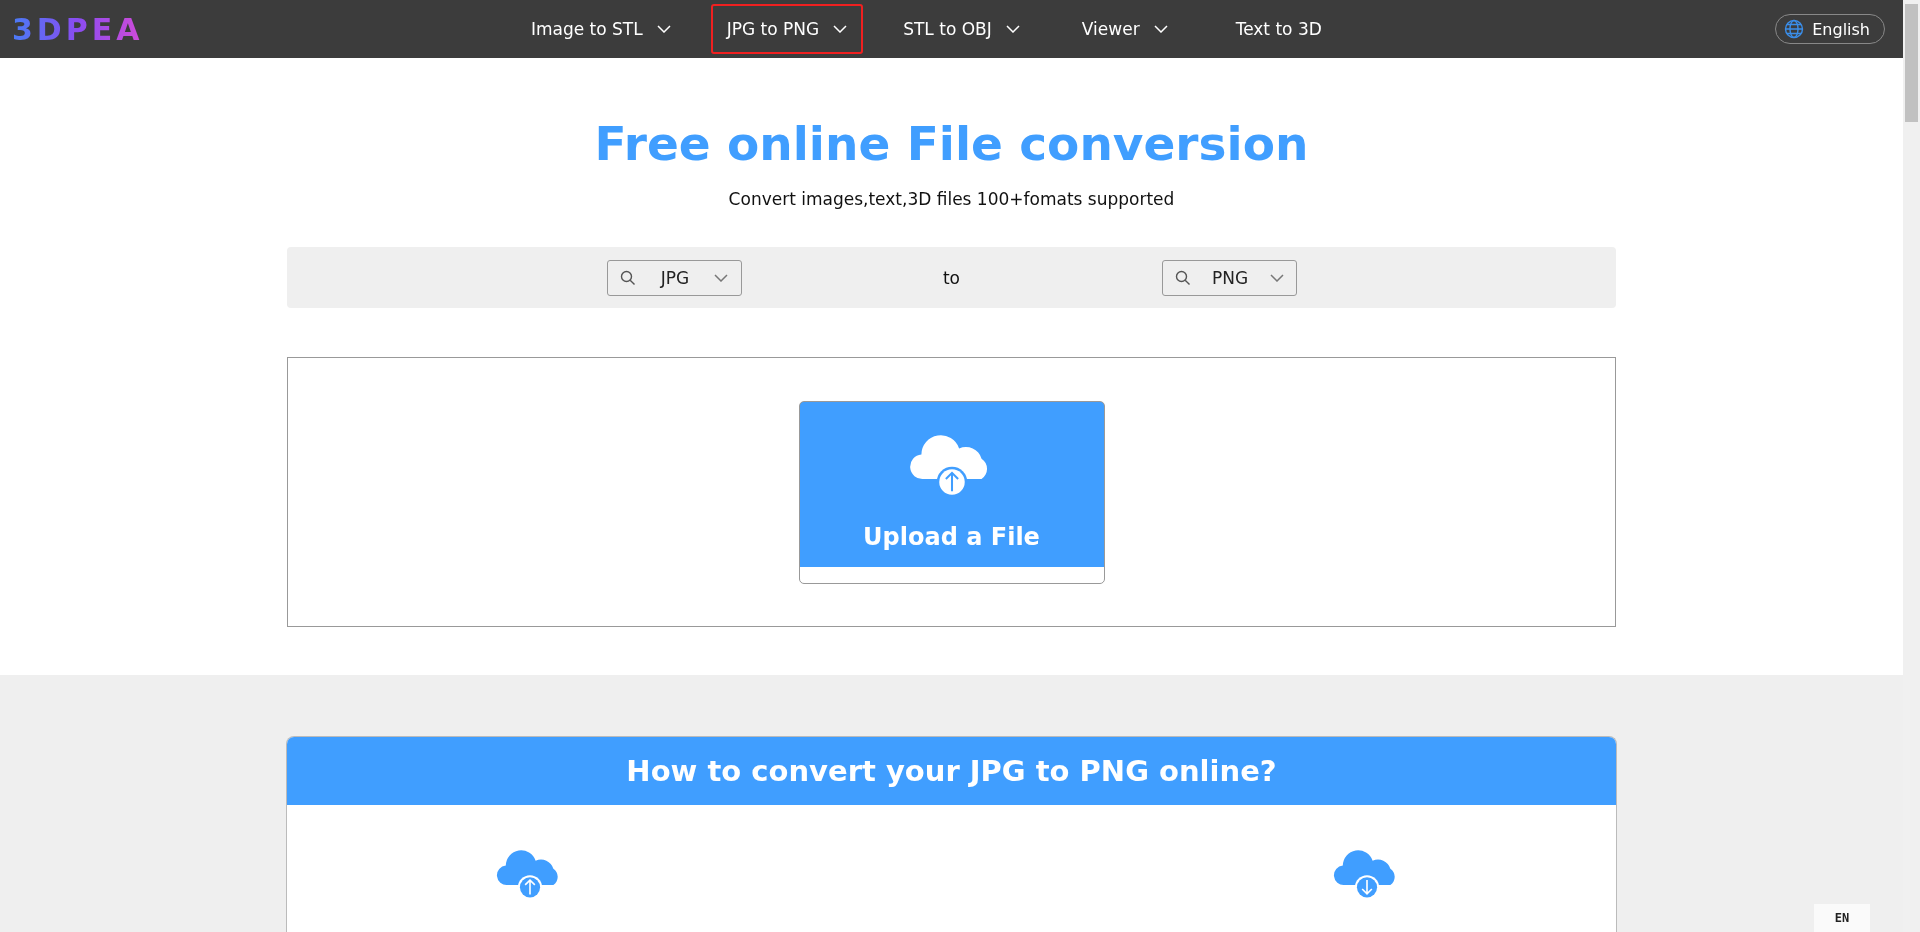 The image size is (1920, 932). What do you see at coordinates (600, 29) in the screenshot?
I see `nav-menu-item: Image to STL` at bounding box center [600, 29].